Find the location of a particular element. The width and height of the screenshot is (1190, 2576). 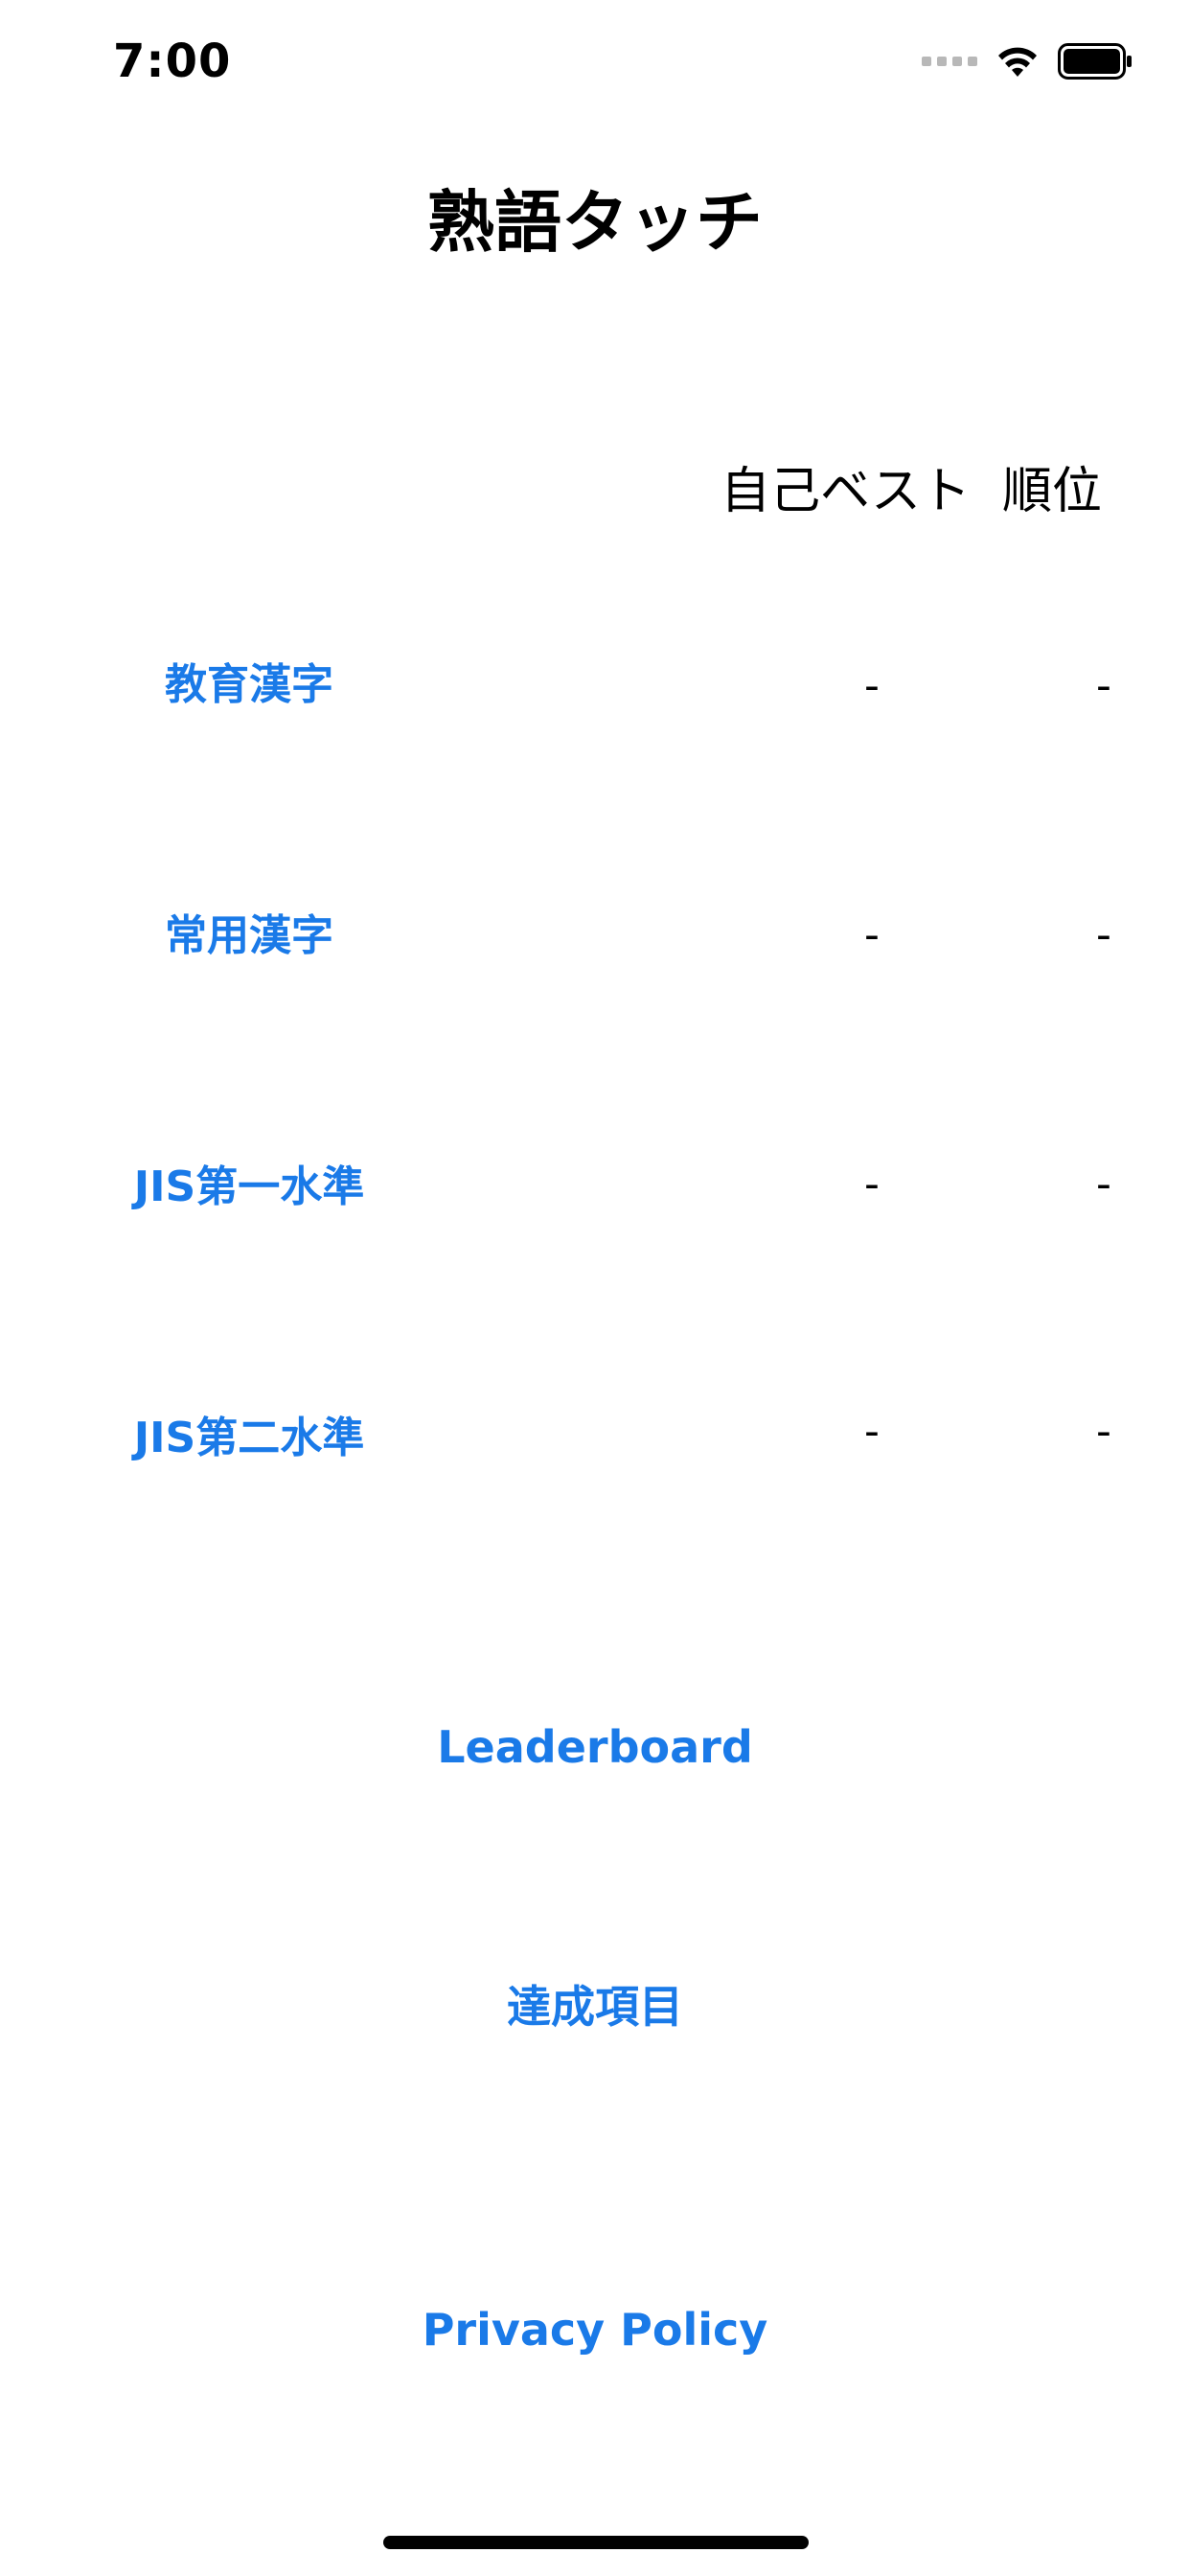

leaderboard-button: Leaderboard is located at coordinates (595, 1747).